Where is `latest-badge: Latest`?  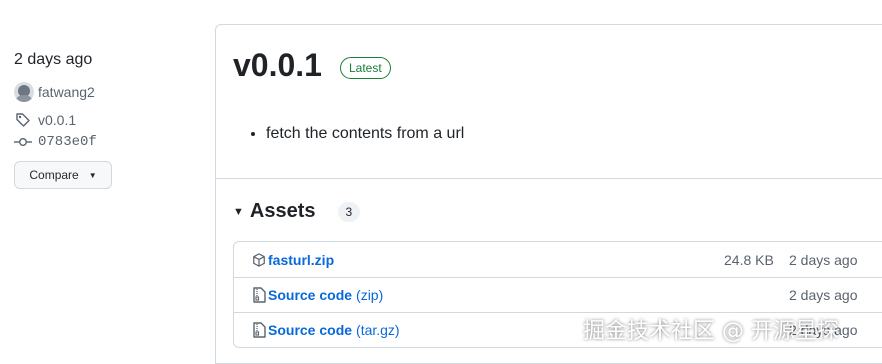 latest-badge: Latest is located at coordinates (365, 68).